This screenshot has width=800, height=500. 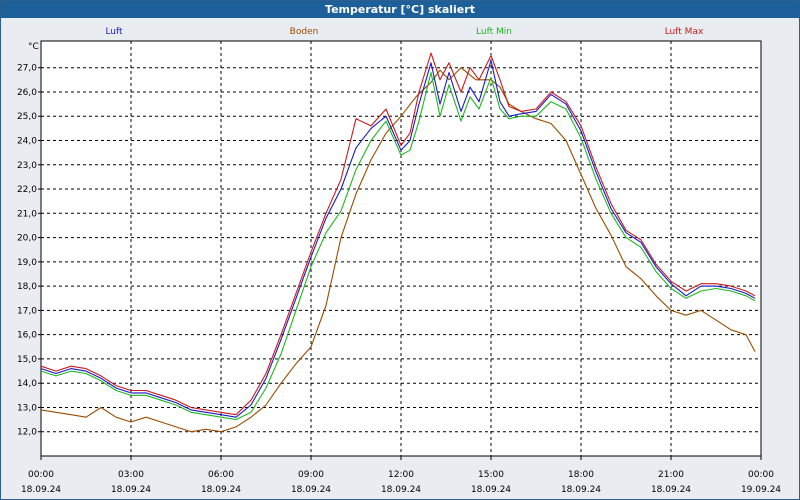 I want to click on x-tick-time: 12:00, so click(x=401, y=475).